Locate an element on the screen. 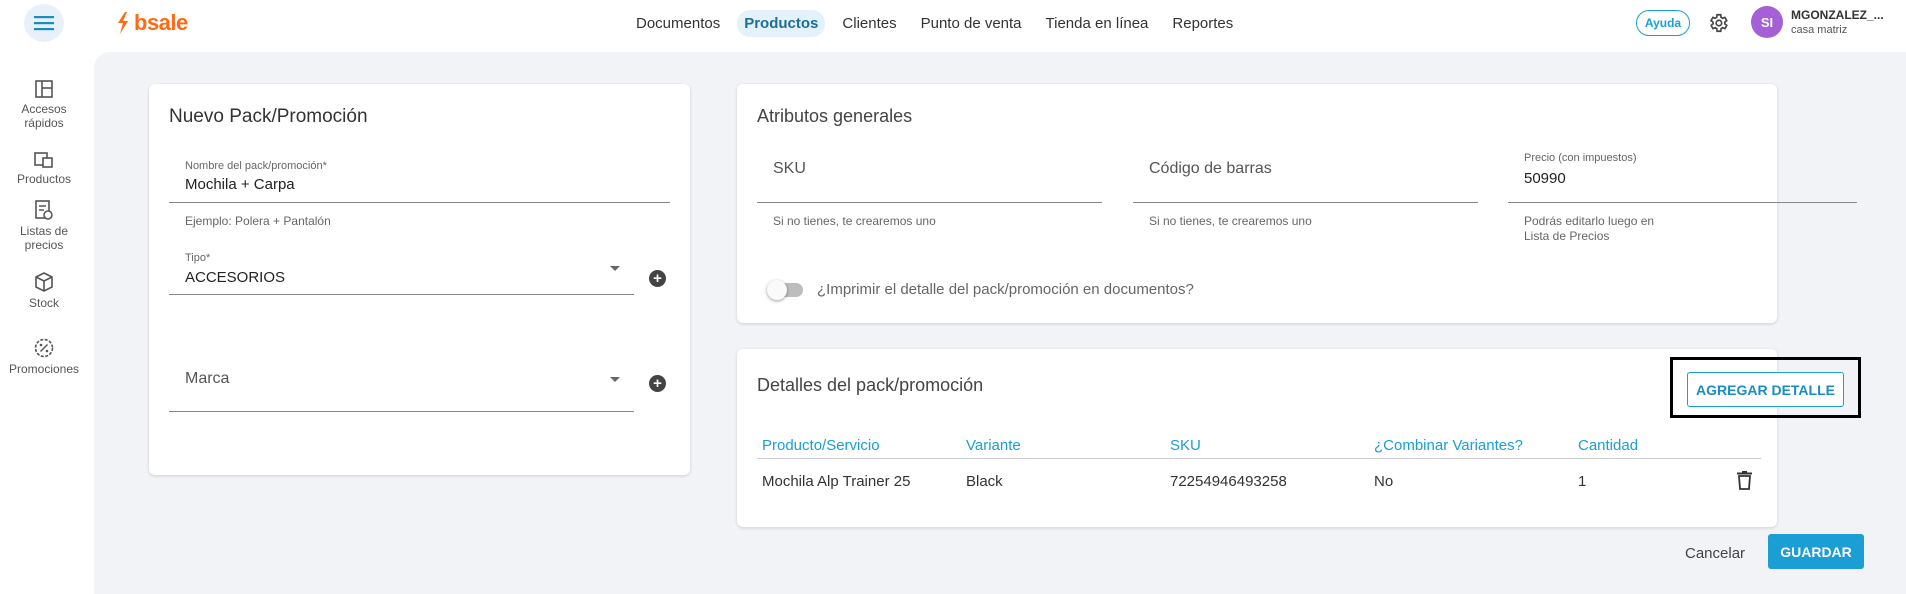  type-label: Tipo* is located at coordinates (198, 258).